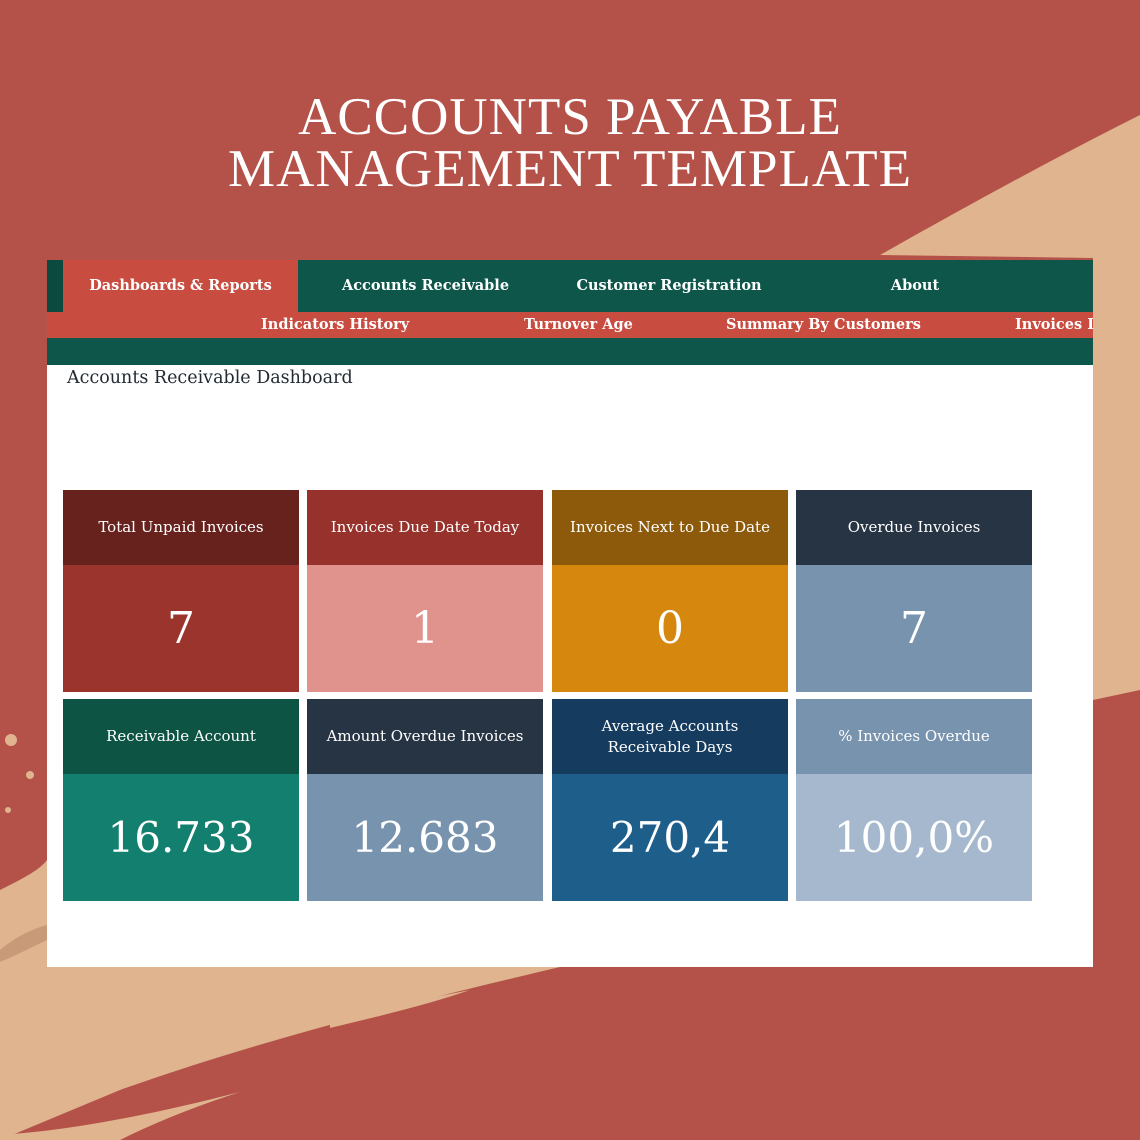 This screenshot has width=1140, height=1140. I want to click on subnav-summary-by-customers: Summary By Customers, so click(823, 325).